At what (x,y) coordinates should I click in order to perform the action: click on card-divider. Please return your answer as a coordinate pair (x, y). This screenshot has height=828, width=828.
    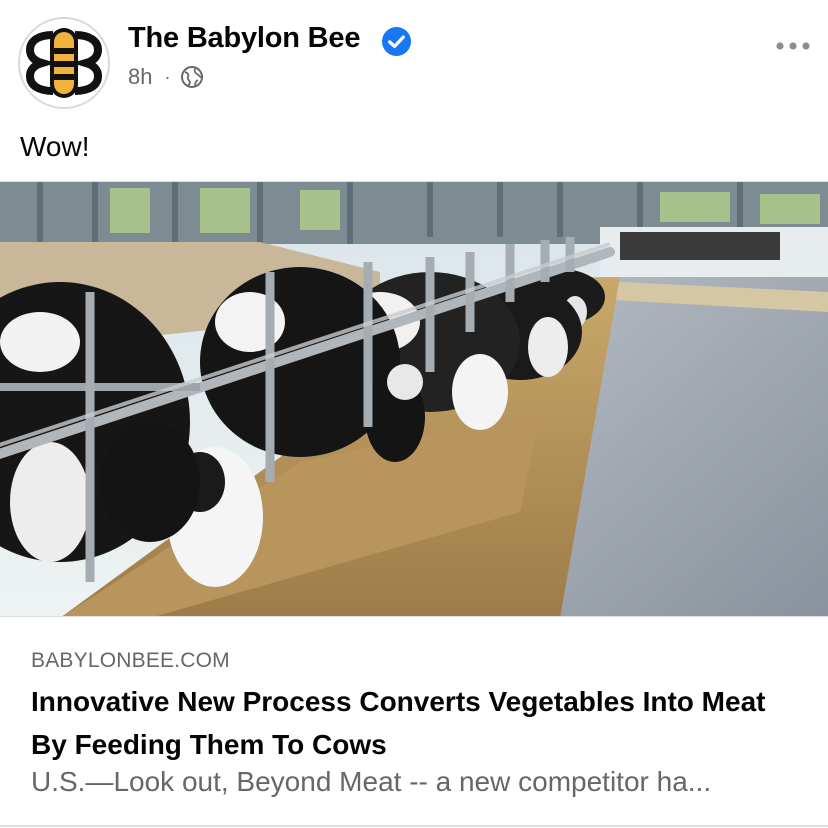
    Looking at the image, I should click on (414, 826).